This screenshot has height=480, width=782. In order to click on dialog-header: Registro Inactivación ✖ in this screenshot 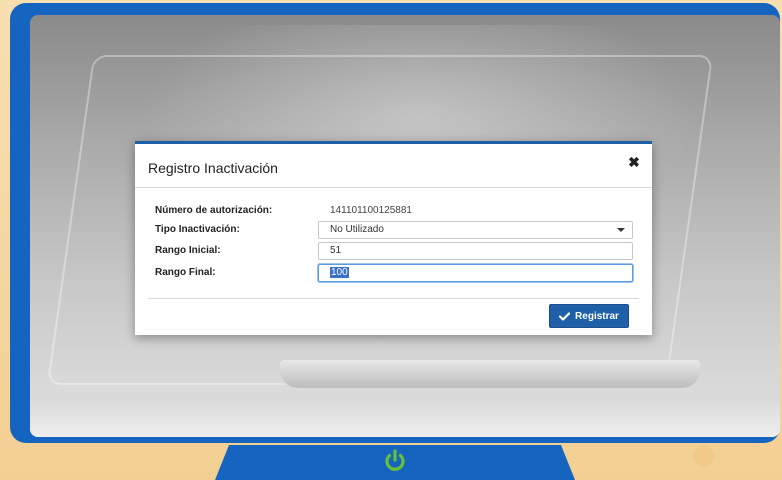, I will do `click(393, 166)`.